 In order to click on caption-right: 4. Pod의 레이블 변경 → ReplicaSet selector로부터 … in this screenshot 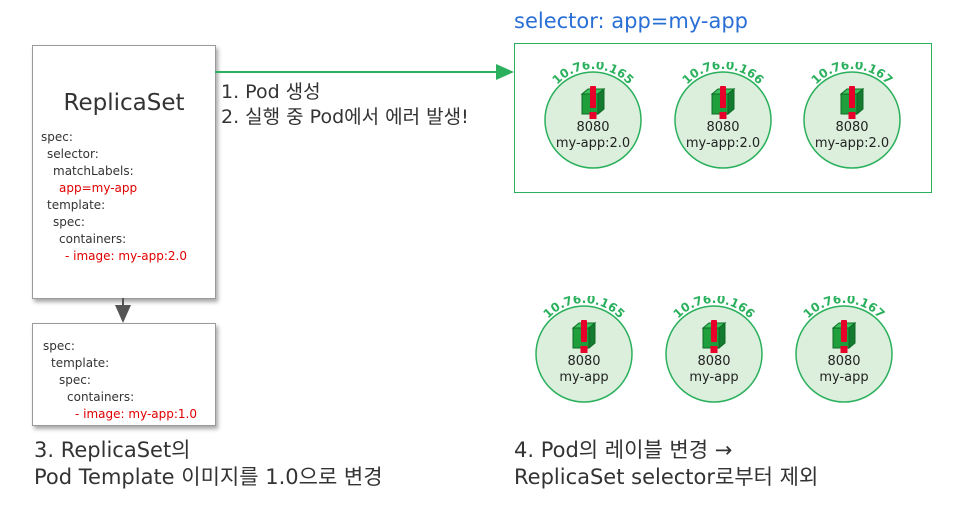, I will do `click(666, 464)`.